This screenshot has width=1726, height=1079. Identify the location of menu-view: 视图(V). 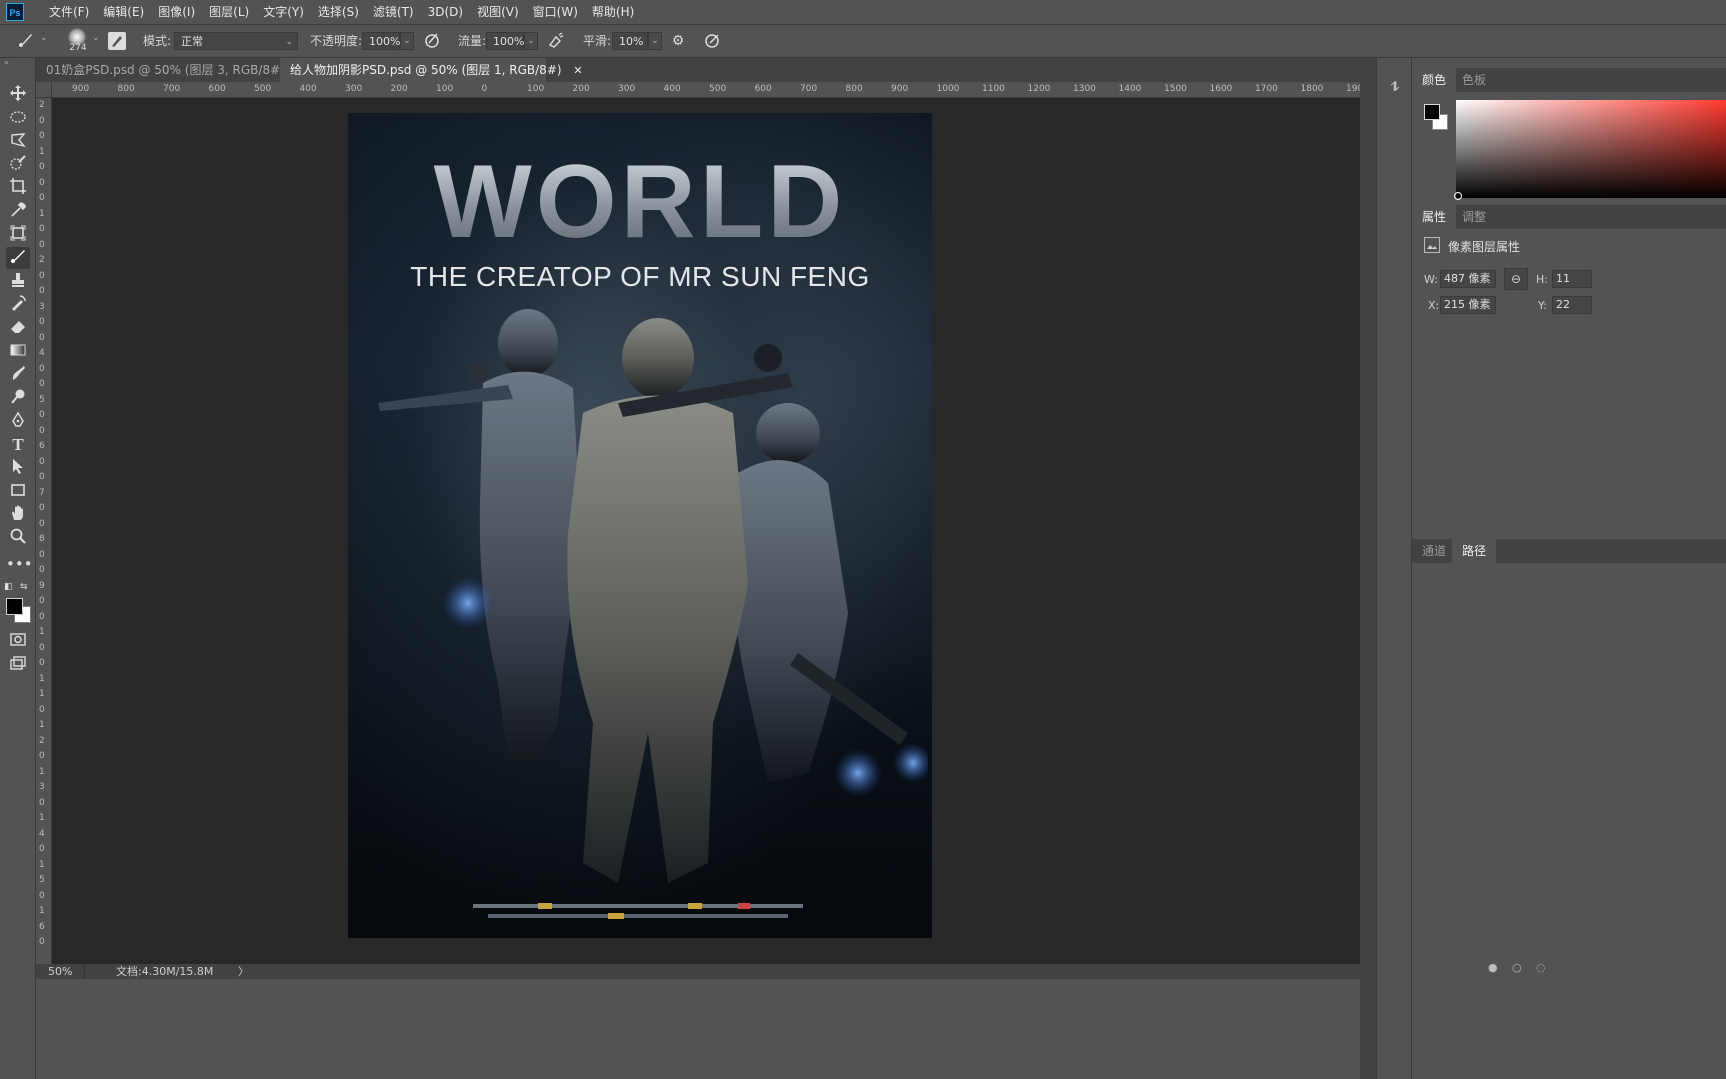
(498, 12).